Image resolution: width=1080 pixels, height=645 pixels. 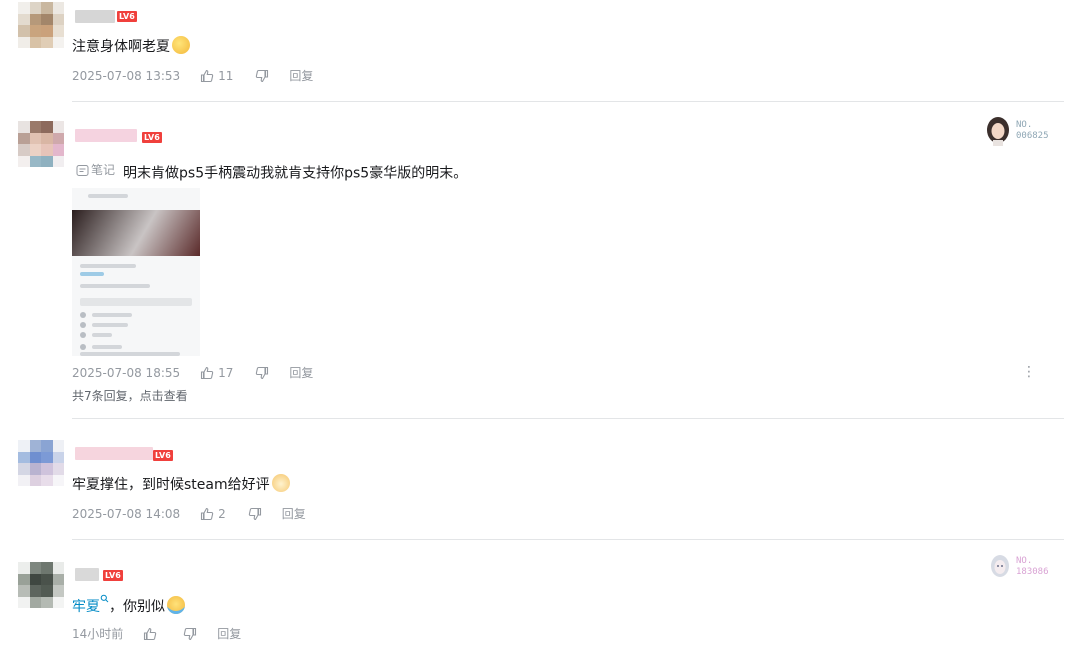 What do you see at coordinates (181, 45) in the screenshot?
I see `sweat-face-emoji` at bounding box center [181, 45].